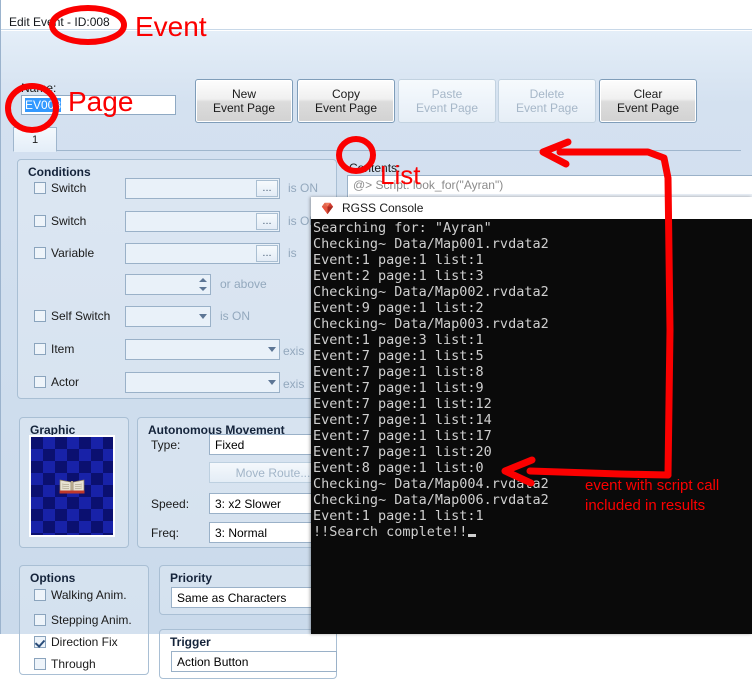  I want to click on movement-type-label: Type:, so click(166, 445).